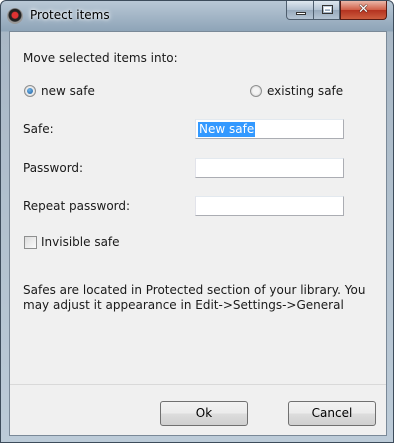 The height and width of the screenshot is (443, 394). I want to click on window-title: Protect items, so click(70, 15).